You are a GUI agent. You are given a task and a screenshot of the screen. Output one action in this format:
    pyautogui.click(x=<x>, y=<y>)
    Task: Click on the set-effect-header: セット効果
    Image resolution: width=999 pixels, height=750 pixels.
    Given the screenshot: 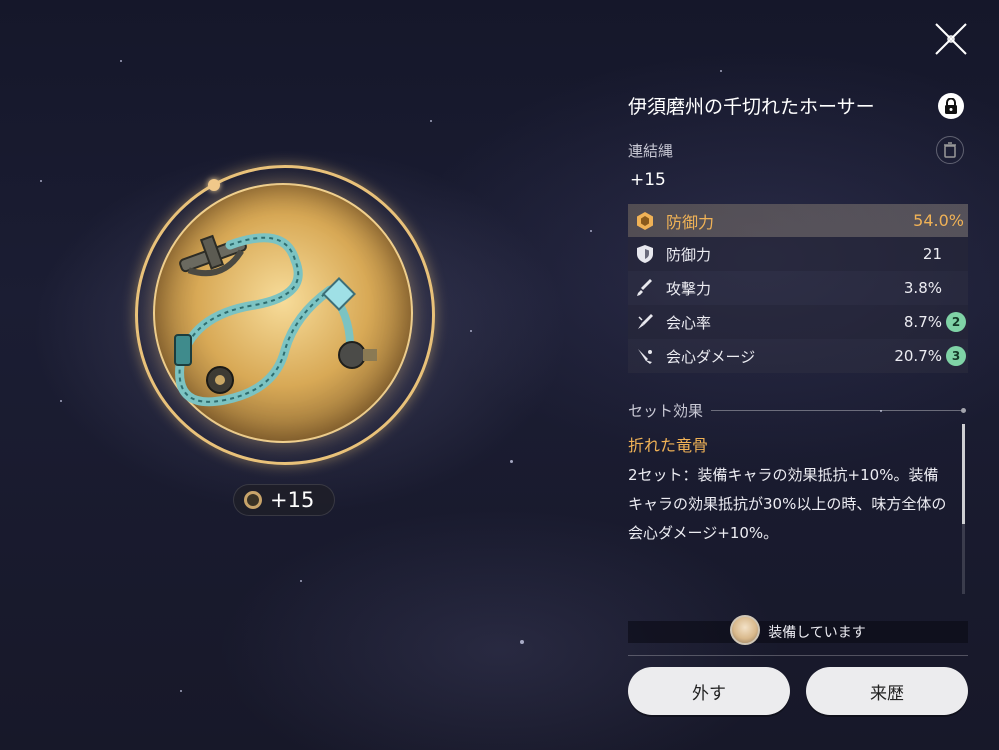 What is the action you would take?
    pyautogui.click(x=798, y=410)
    